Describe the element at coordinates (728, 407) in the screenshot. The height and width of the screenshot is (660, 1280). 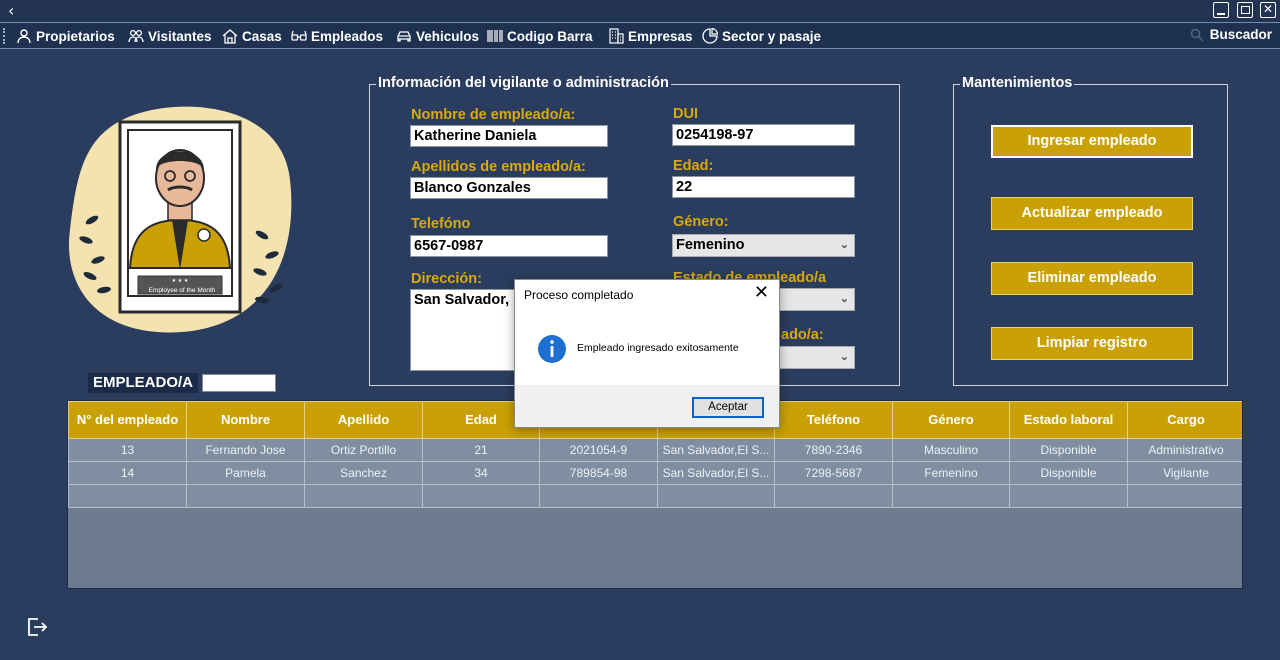
I see `aceptar-button: Aceptar` at that location.